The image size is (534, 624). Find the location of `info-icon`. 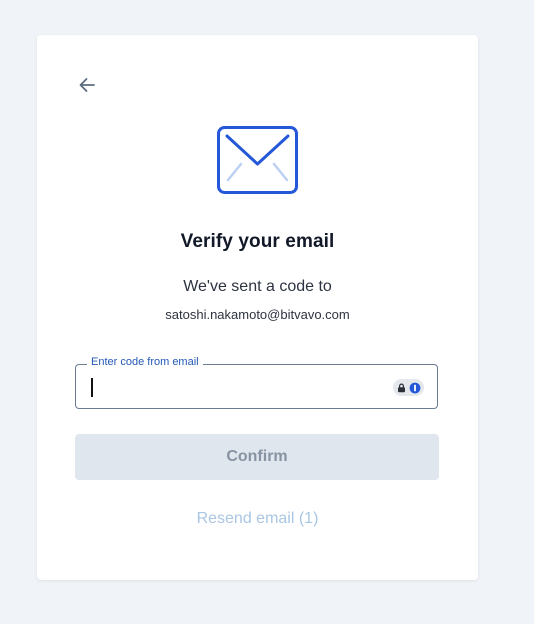

info-icon is located at coordinates (414, 387).